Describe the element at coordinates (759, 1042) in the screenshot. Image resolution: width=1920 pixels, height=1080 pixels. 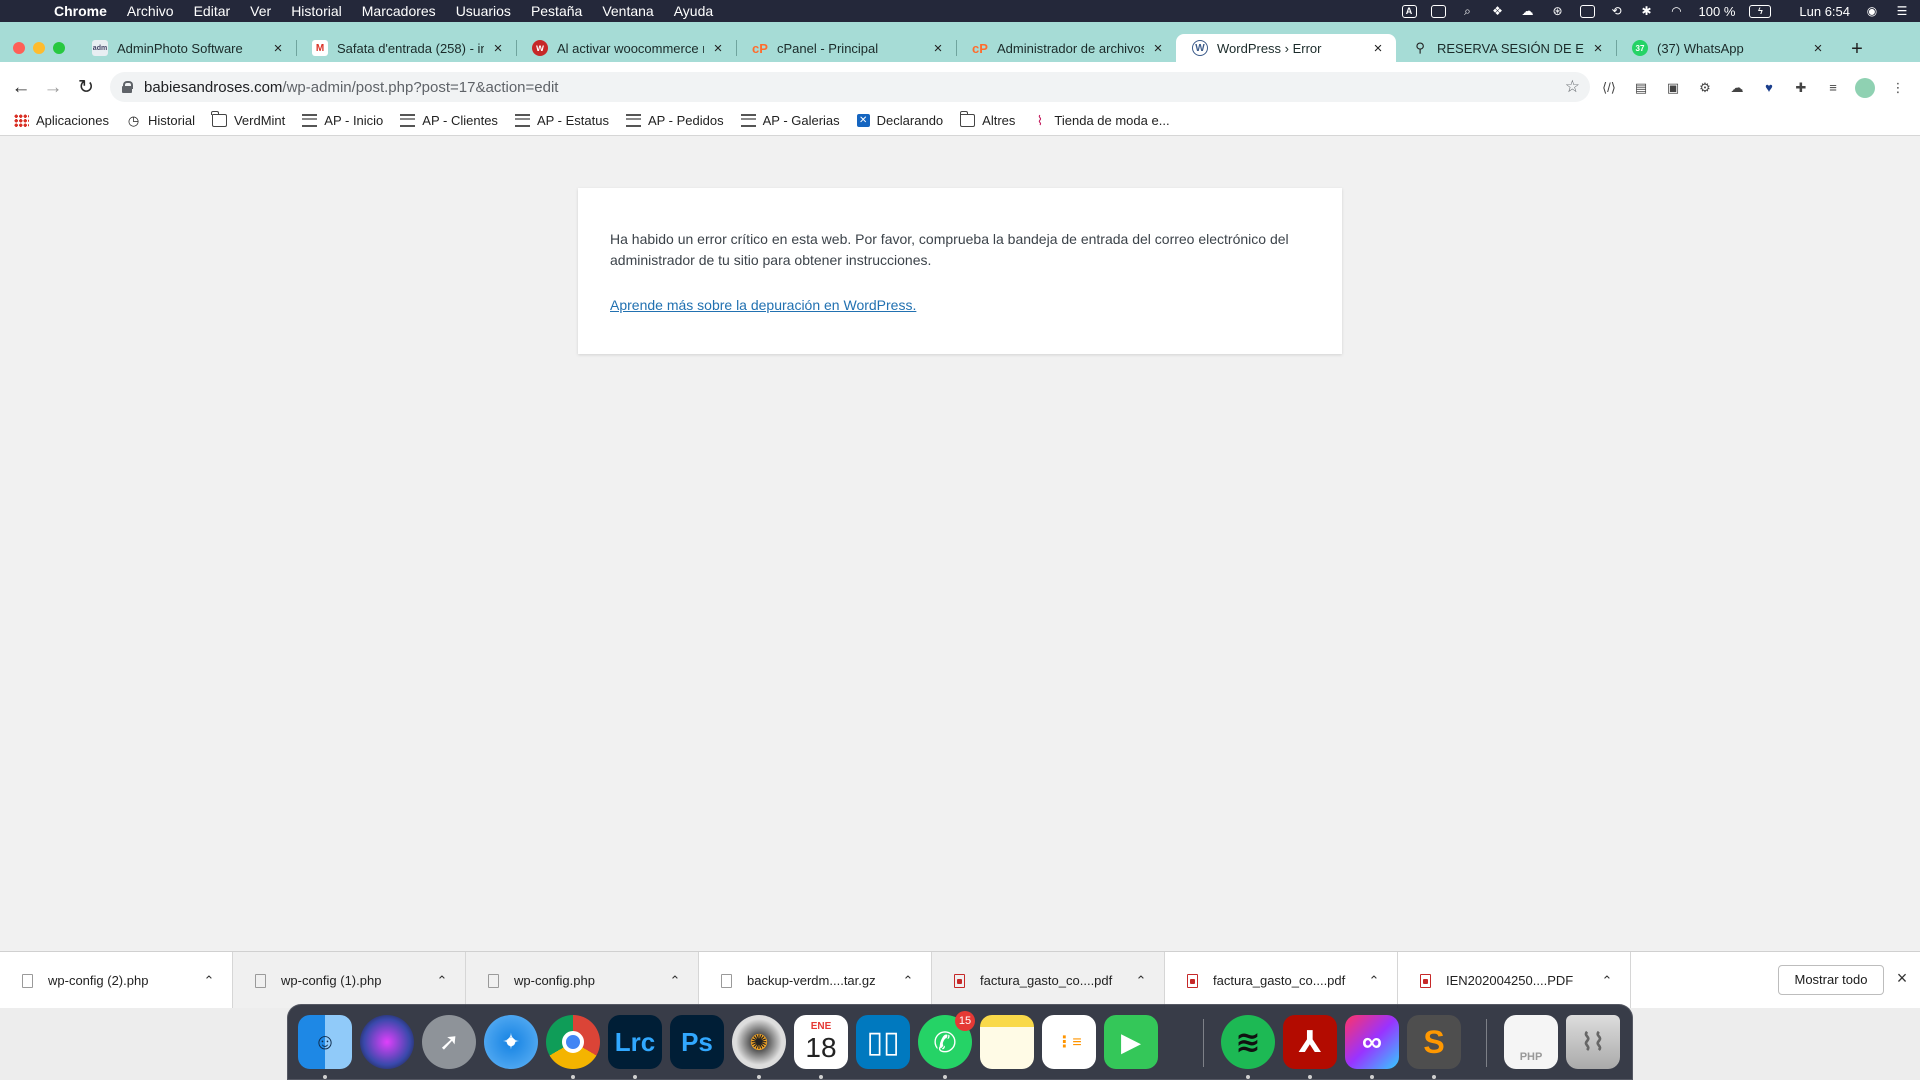
I see `aperture-icon: ✺` at that location.